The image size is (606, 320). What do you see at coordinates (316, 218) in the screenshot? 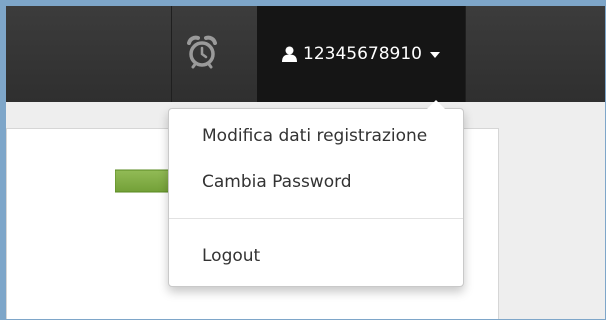
I see `menu-divider` at bounding box center [316, 218].